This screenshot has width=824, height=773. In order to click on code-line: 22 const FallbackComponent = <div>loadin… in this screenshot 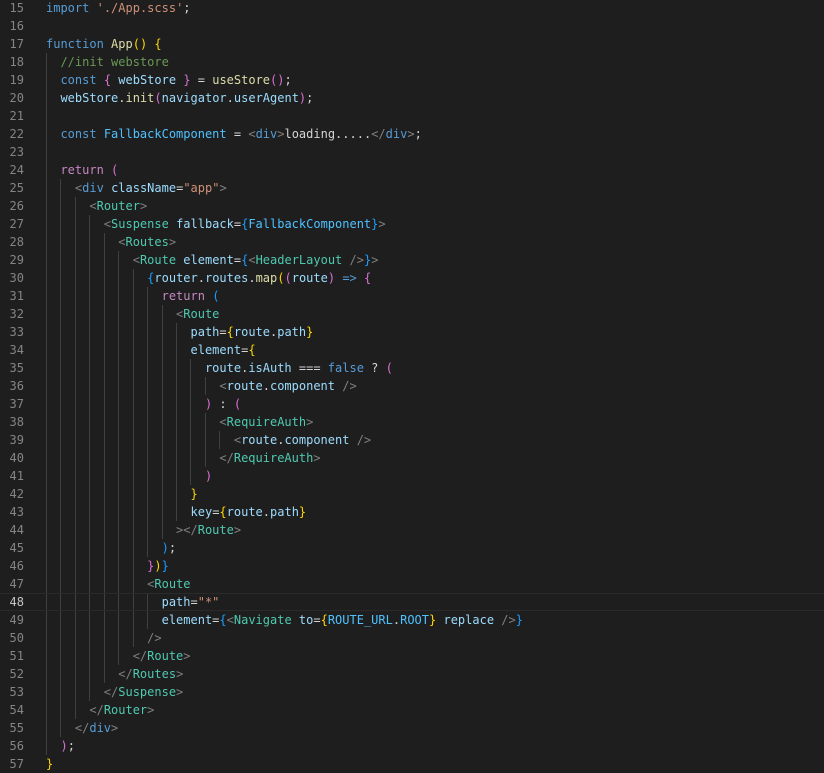, I will do `click(412, 134)`.